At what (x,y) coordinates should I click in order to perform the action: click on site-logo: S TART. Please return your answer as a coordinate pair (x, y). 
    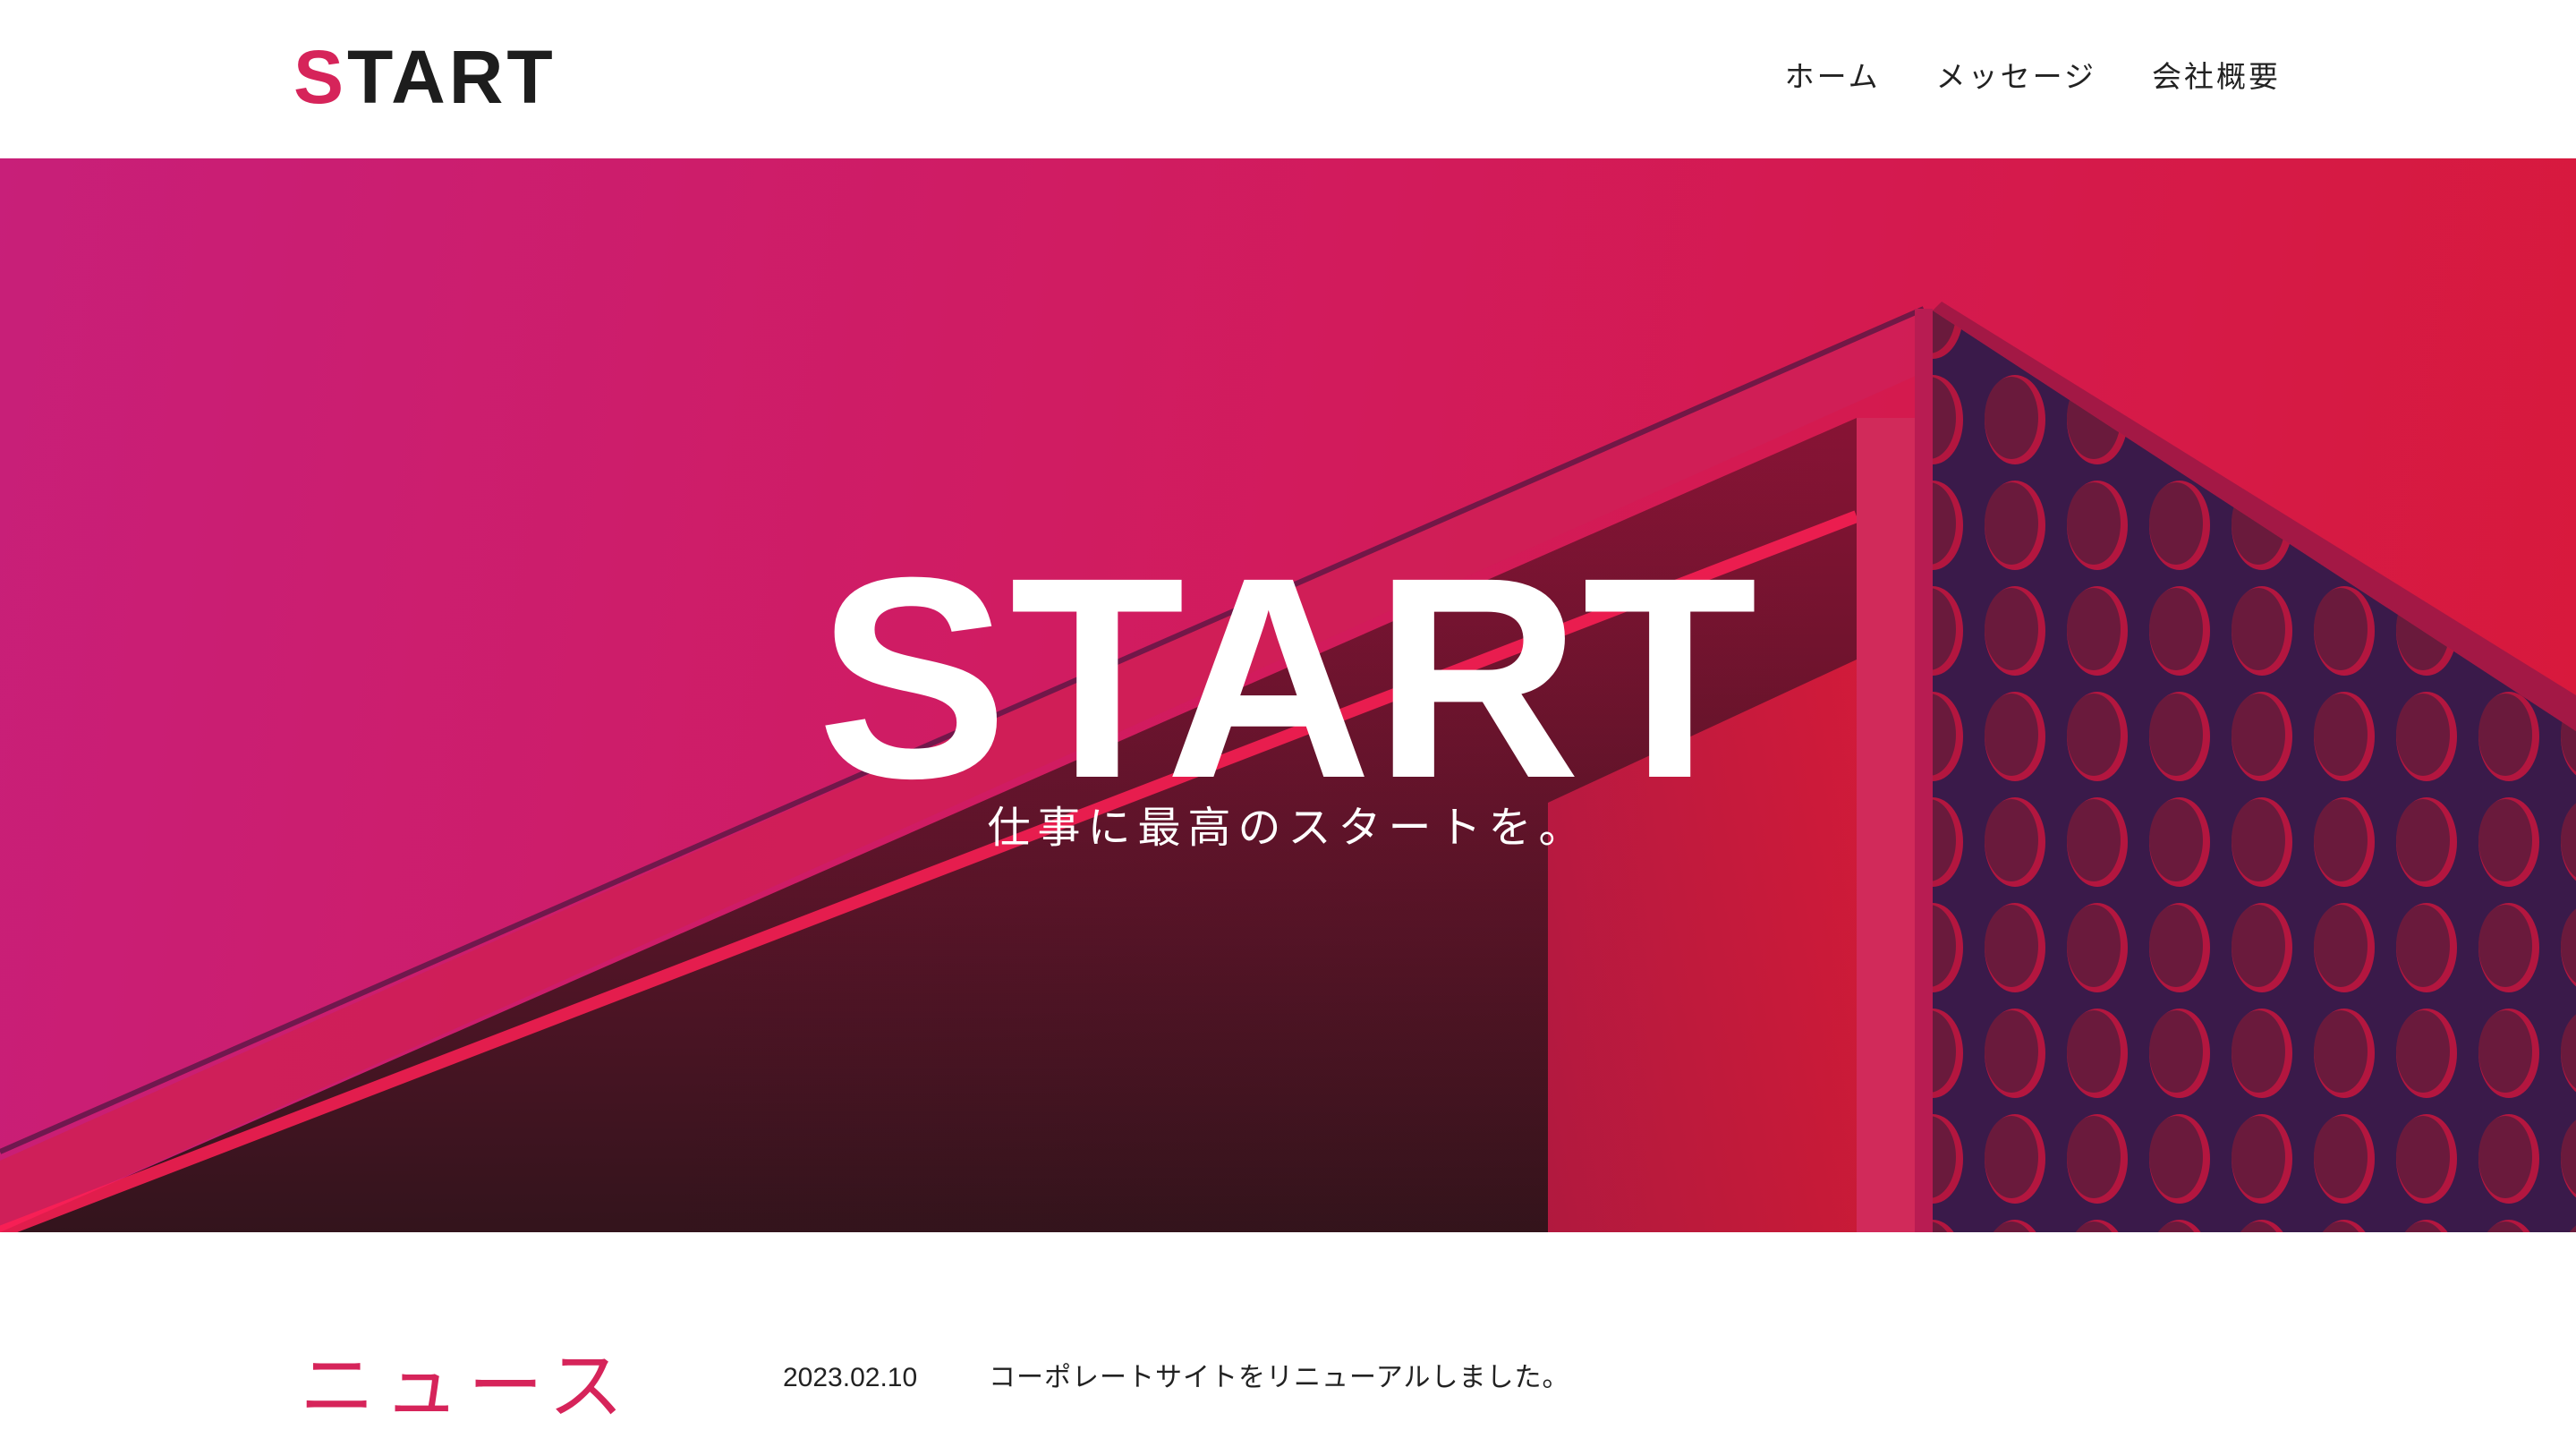
    Looking at the image, I should click on (425, 77).